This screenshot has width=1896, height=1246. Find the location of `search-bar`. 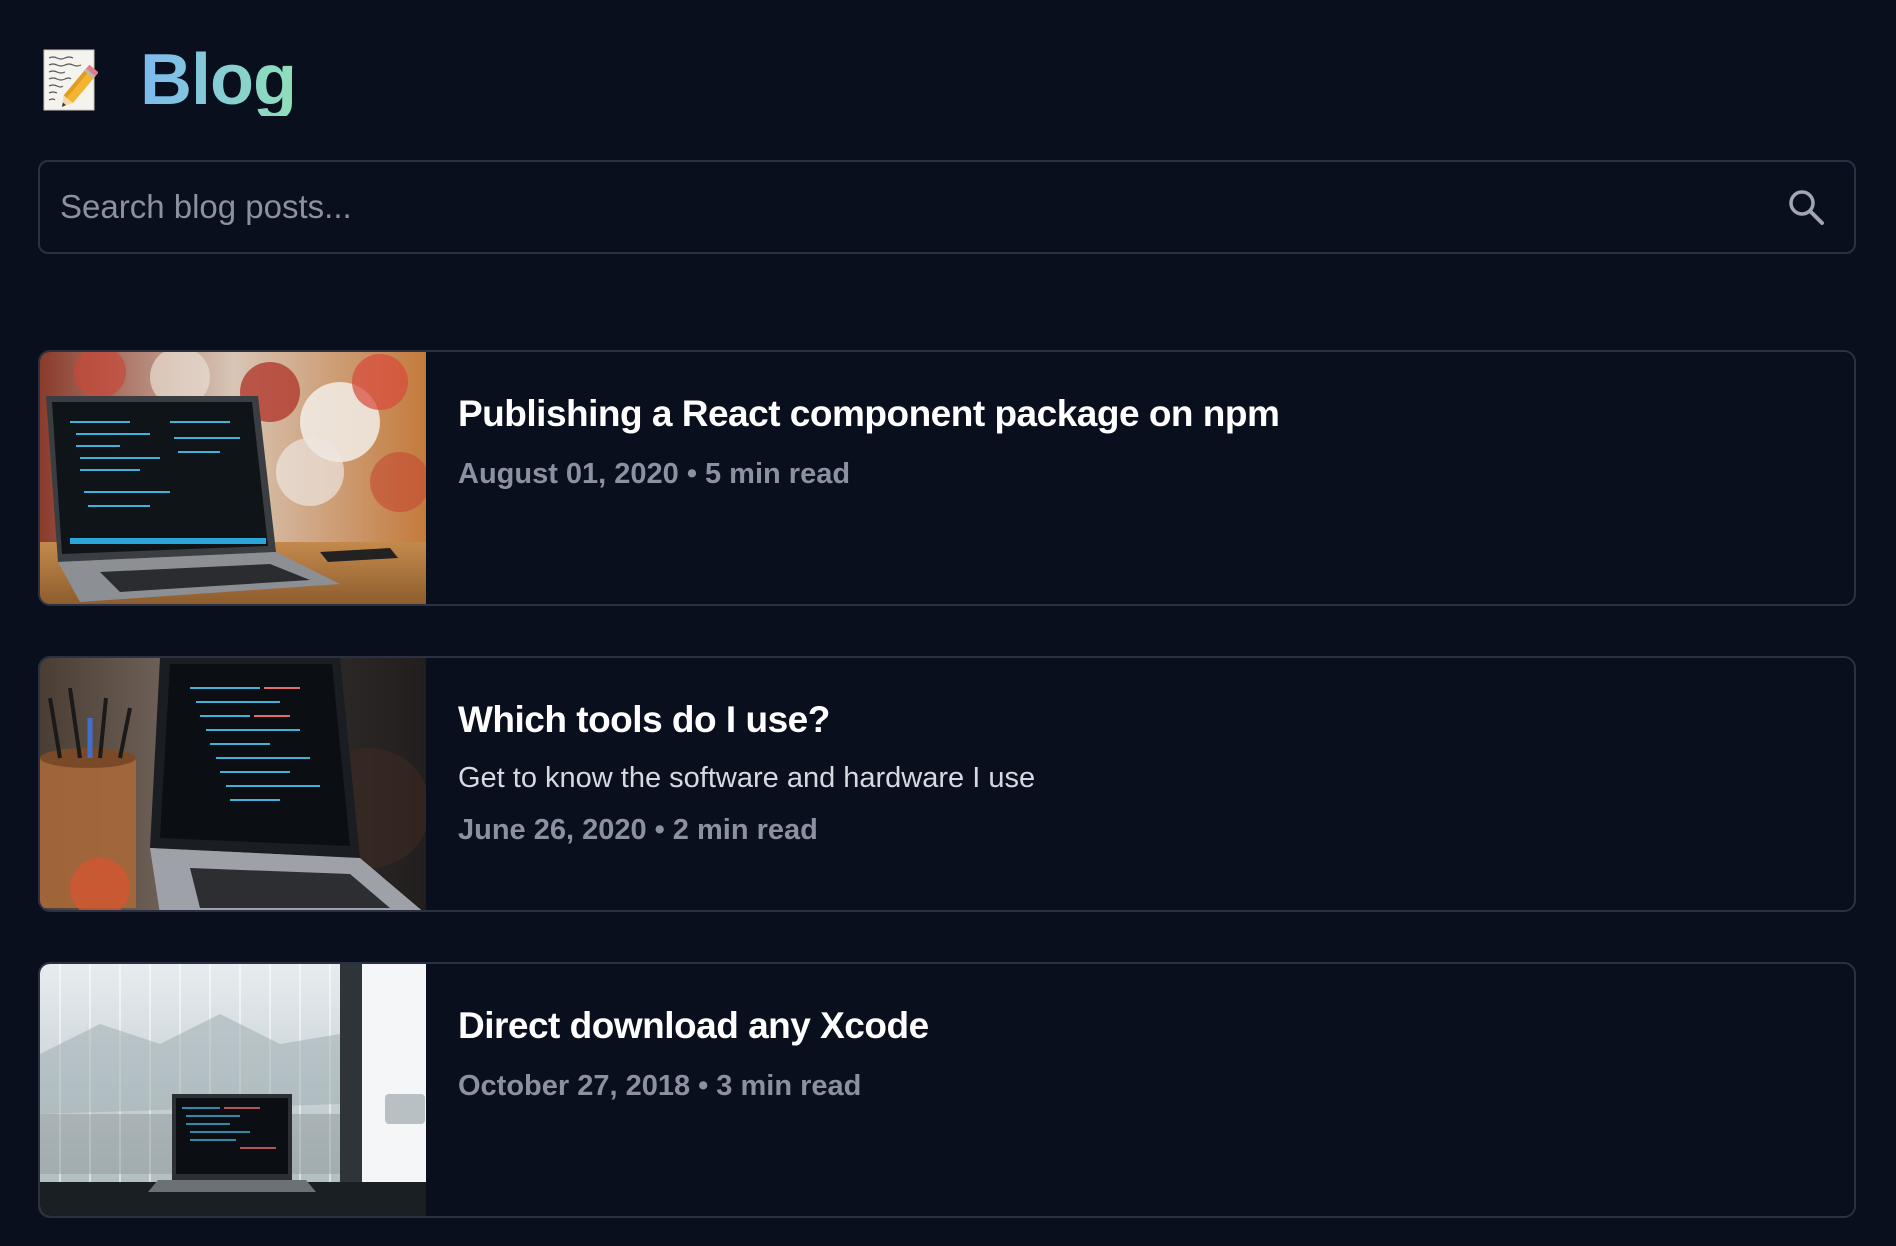

search-bar is located at coordinates (947, 207).